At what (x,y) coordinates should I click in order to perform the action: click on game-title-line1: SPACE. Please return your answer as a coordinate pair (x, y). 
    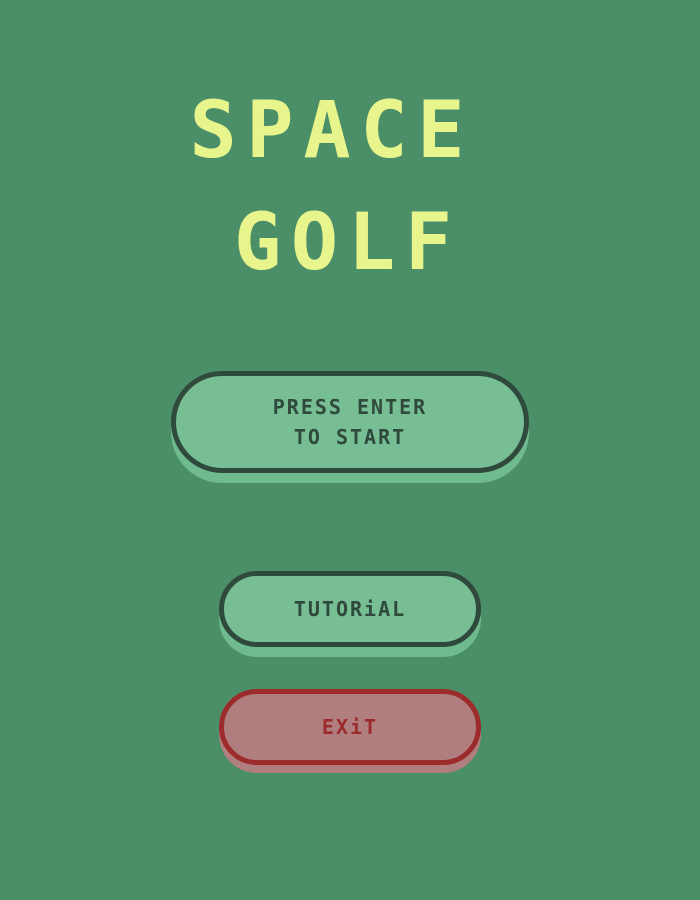
    Looking at the image, I should click on (332, 131).